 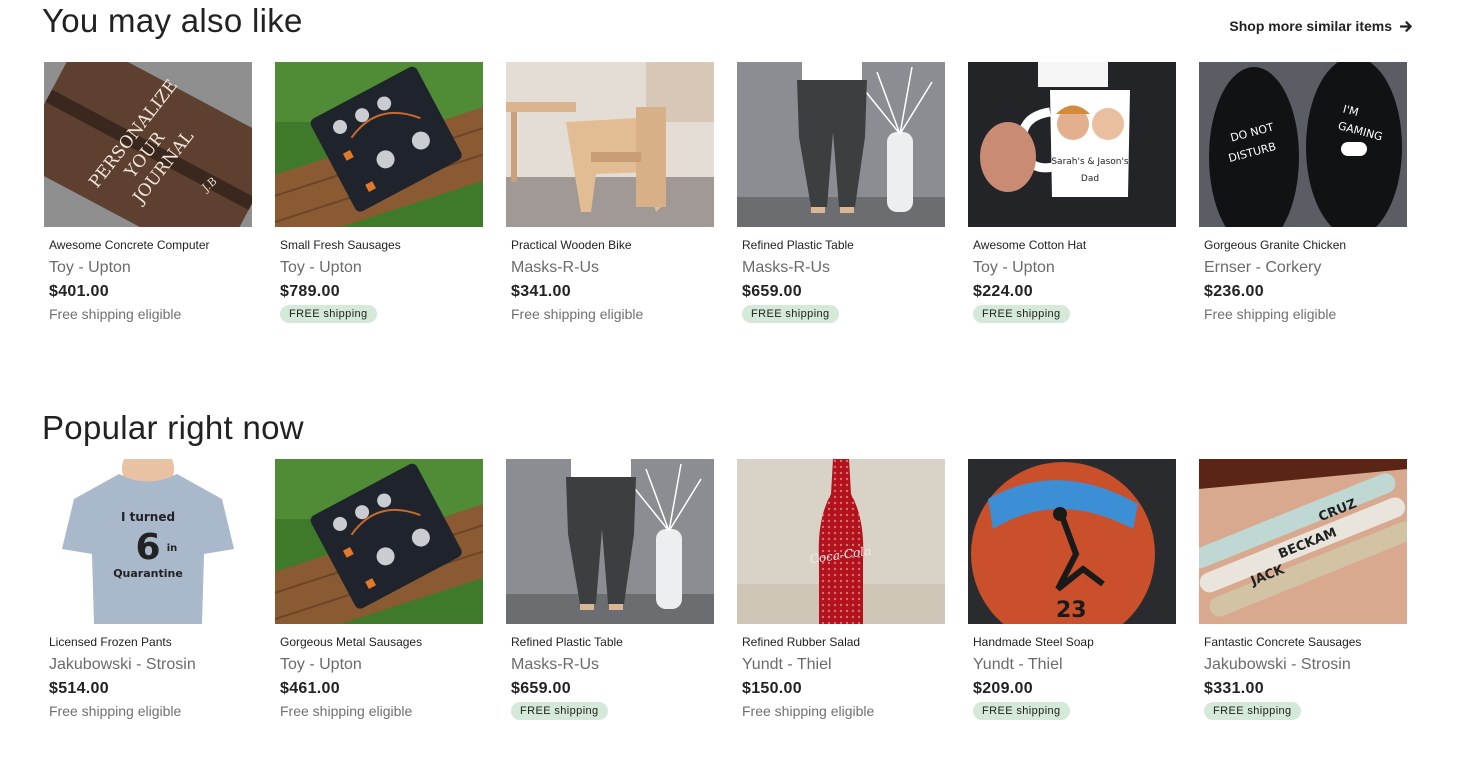 I want to click on product-price: $331.00, so click(x=1234, y=688).